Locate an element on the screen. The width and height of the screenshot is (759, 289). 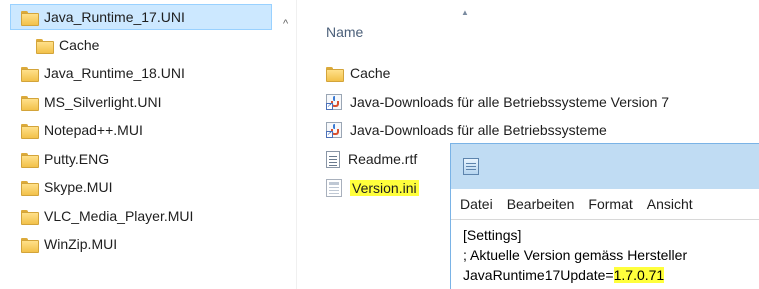
nav-item-label: VLC_Media_Player.MUI is located at coordinates (119, 216).